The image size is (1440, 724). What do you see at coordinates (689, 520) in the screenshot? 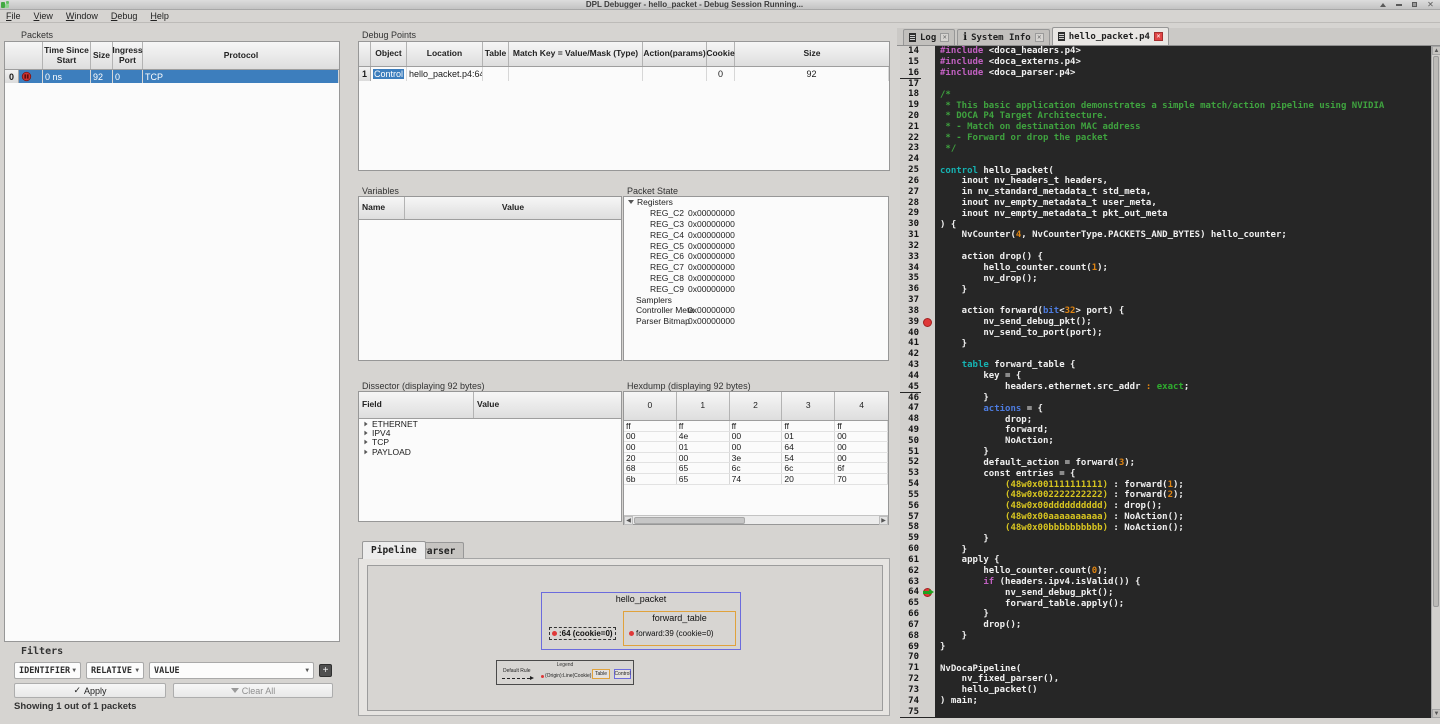
I see `scrollbar-thumb` at bounding box center [689, 520].